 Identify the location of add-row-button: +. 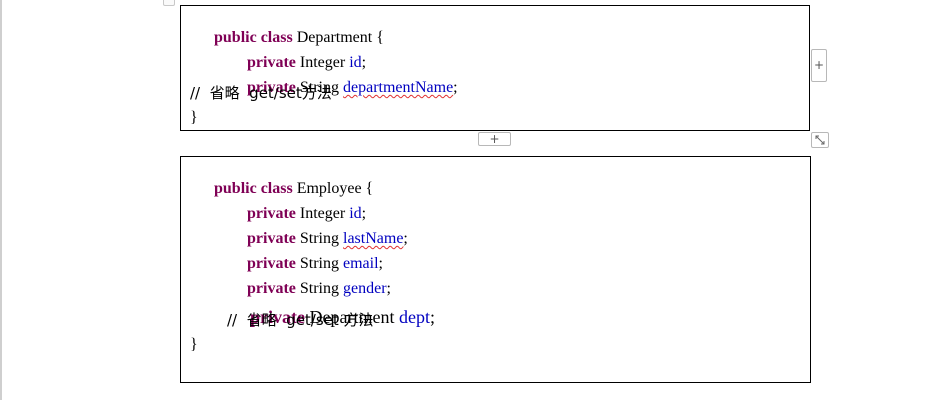
(494, 139).